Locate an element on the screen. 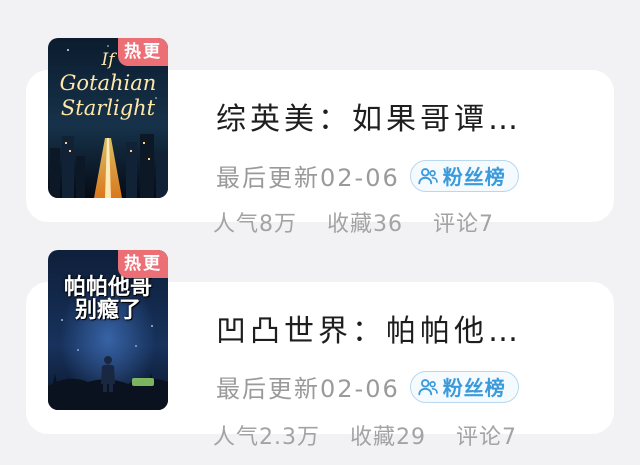  stats-row: 人气2.3万 收藏29 评论7 is located at coordinates (380, 435).